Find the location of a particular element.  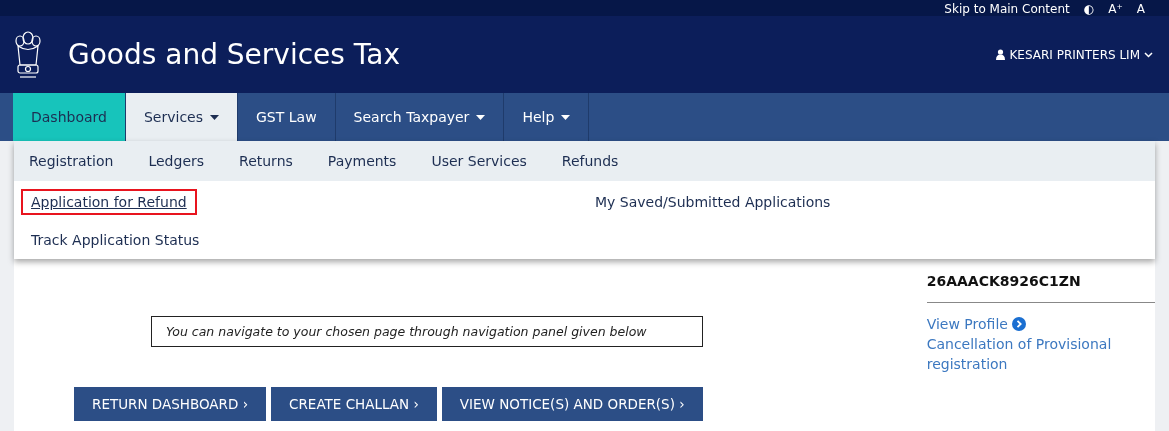

menu-category: Returns is located at coordinates (266, 161).